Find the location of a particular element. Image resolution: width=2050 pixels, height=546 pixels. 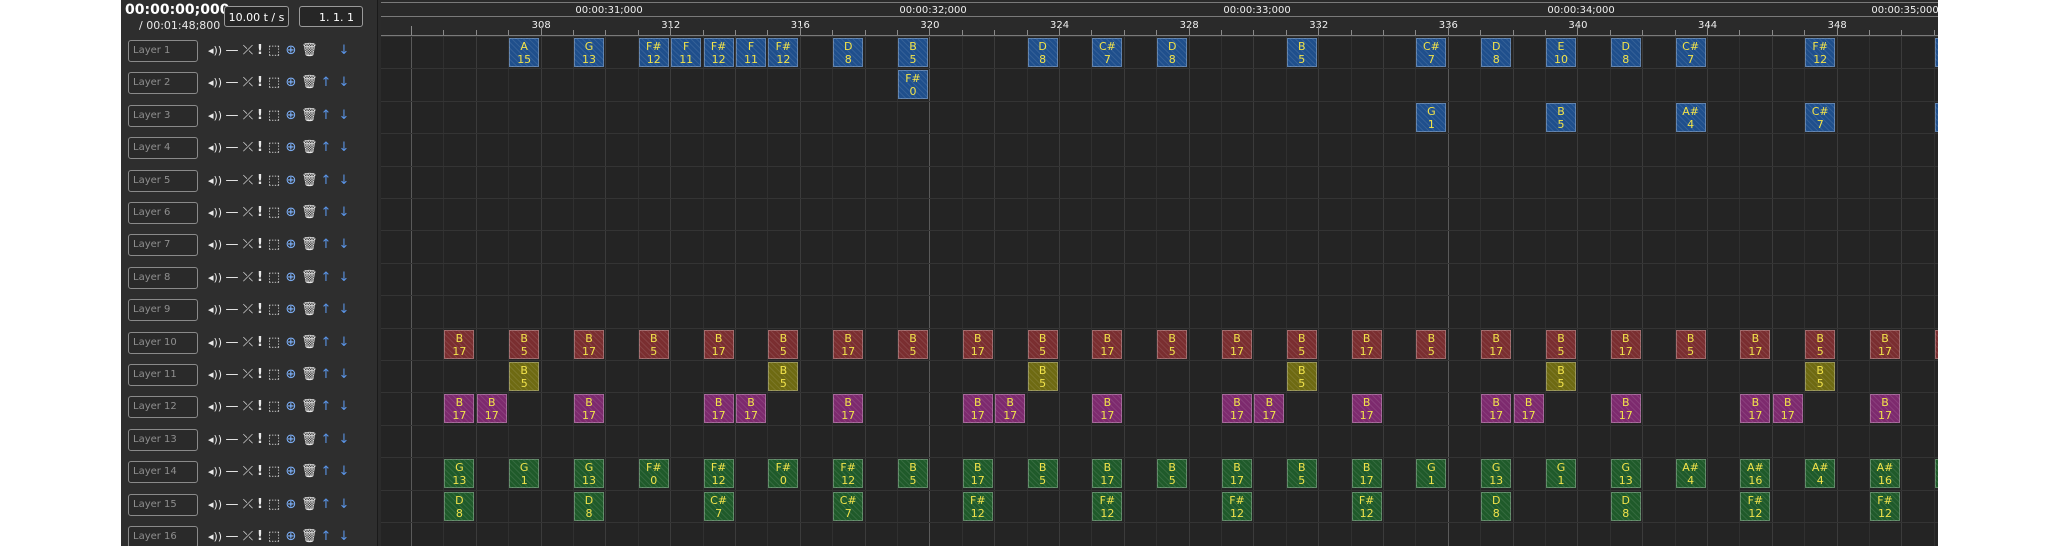

layer-name-field: Layer 11 is located at coordinates (163, 375).